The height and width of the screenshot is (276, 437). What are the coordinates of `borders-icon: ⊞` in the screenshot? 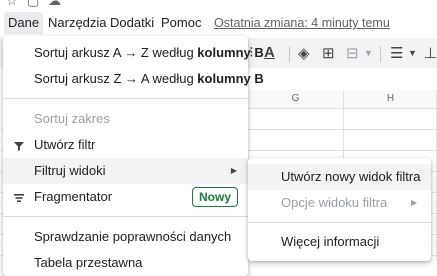 It's located at (328, 53).